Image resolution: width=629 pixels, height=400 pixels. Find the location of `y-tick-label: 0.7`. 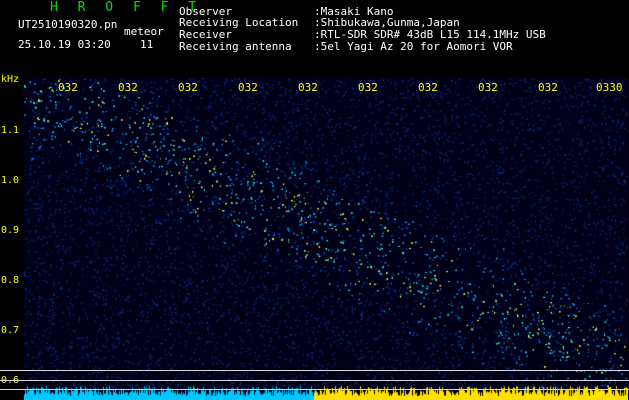

y-tick-label: 0.7 is located at coordinates (10, 330).